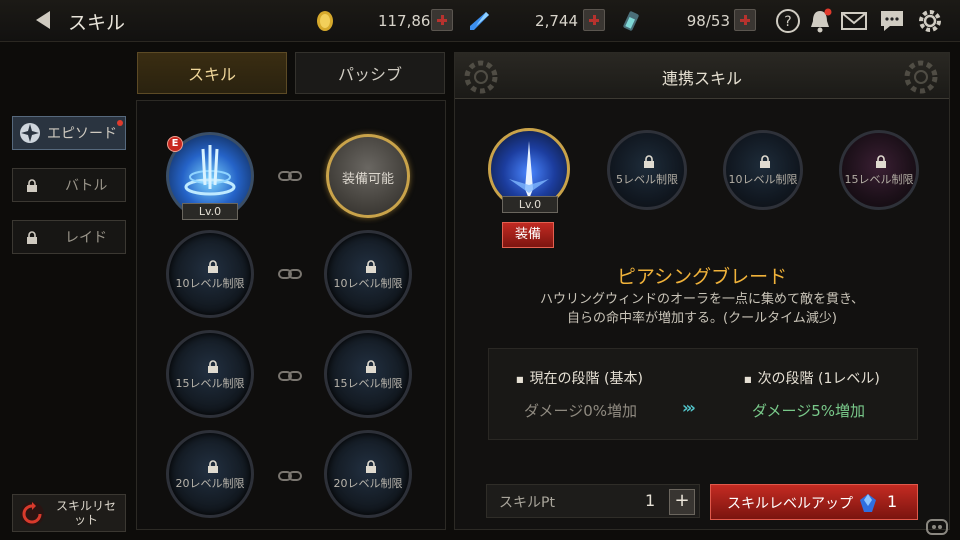  I want to click on level-up-cost: 1, so click(892, 501).